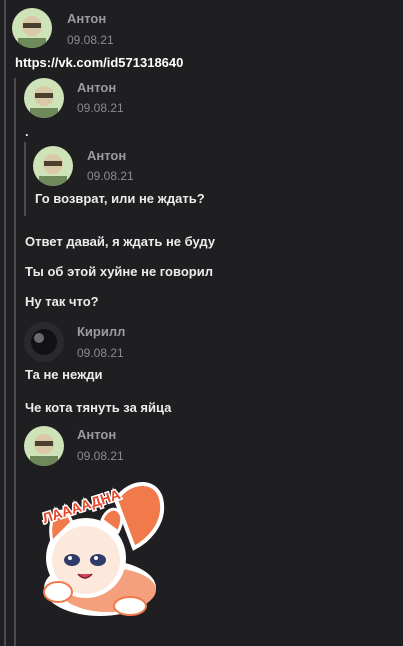  Describe the element at coordinates (108, 545) in the screenshot. I see `sticker-cat: ЛААААДНА` at that location.